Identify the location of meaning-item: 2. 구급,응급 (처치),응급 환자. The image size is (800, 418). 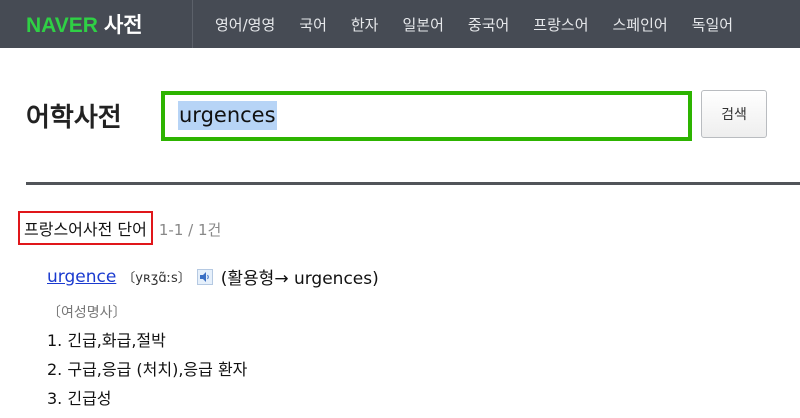
(147, 369).